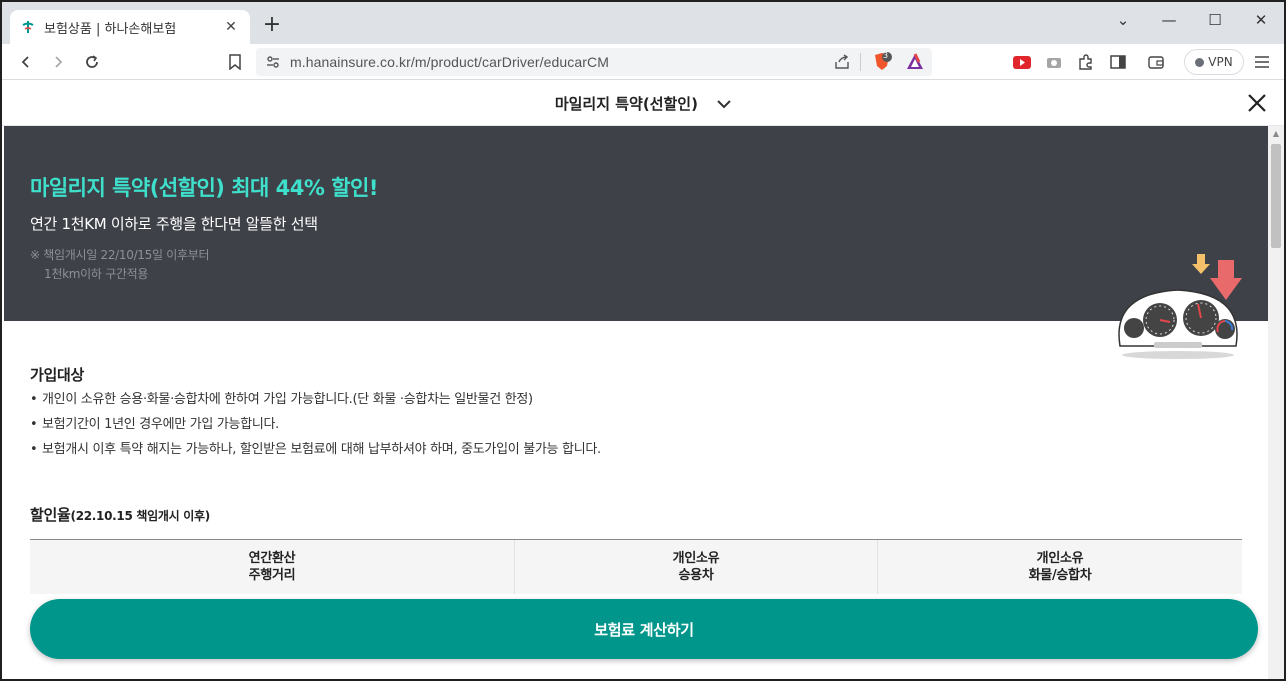 The image size is (1286, 681). I want to click on new-tab-button: +, so click(272, 26).